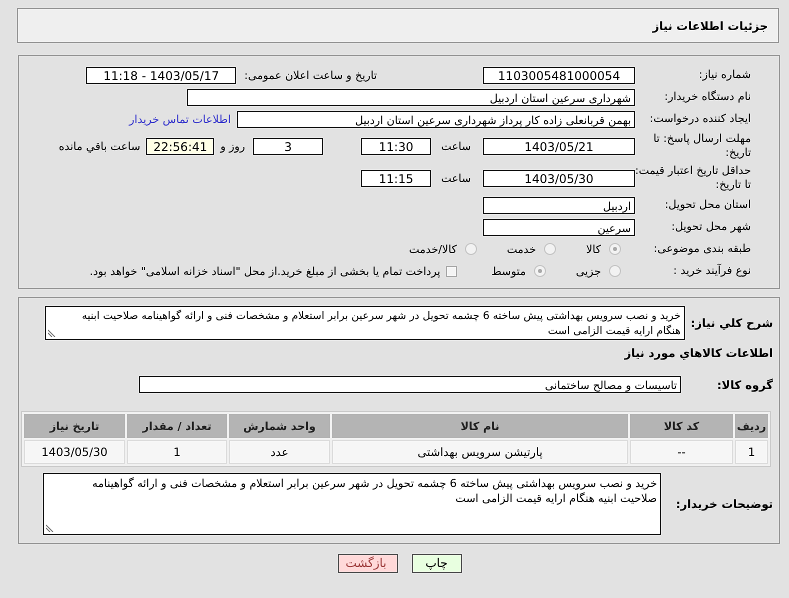 The height and width of the screenshot is (598, 789). Describe the element at coordinates (723, 504) in the screenshot. I see `field-label: توضیحات خریدار:` at that location.